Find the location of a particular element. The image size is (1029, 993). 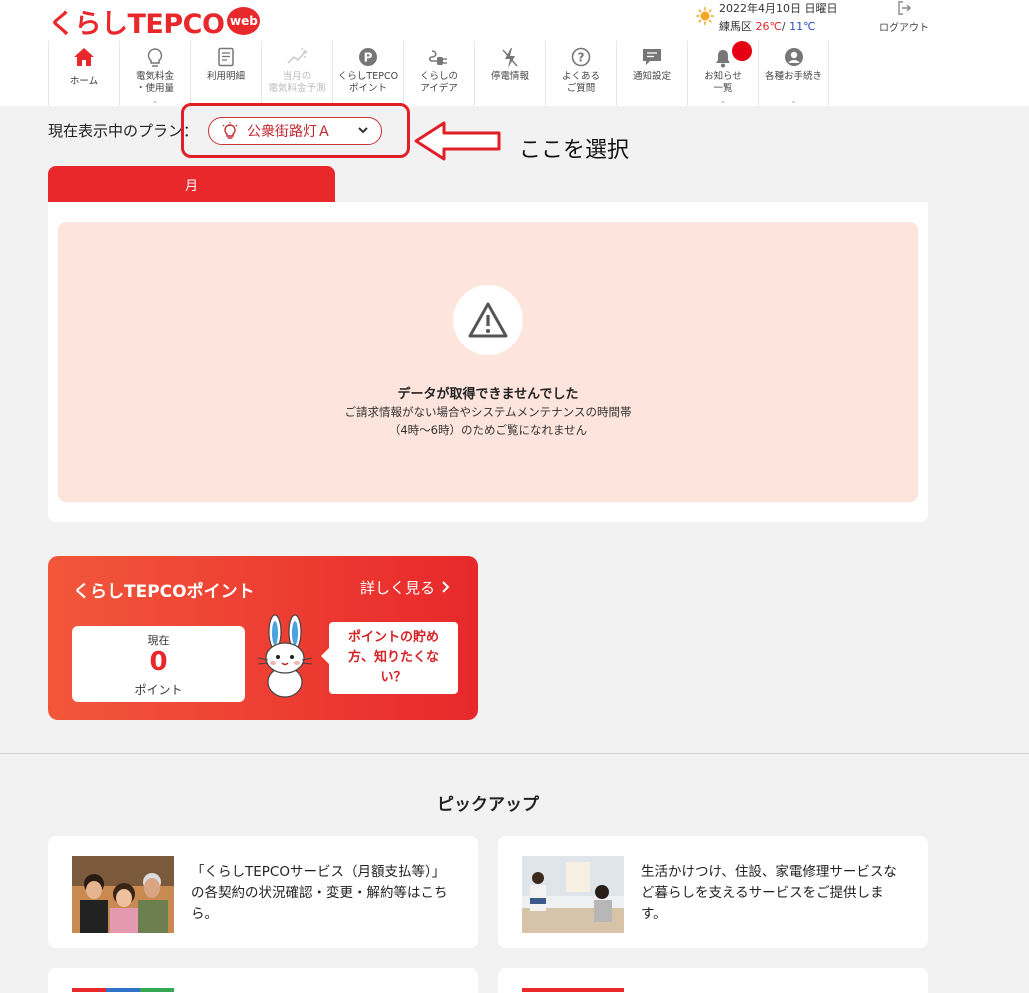

logout-button: ログアウト is located at coordinates (904, 18).